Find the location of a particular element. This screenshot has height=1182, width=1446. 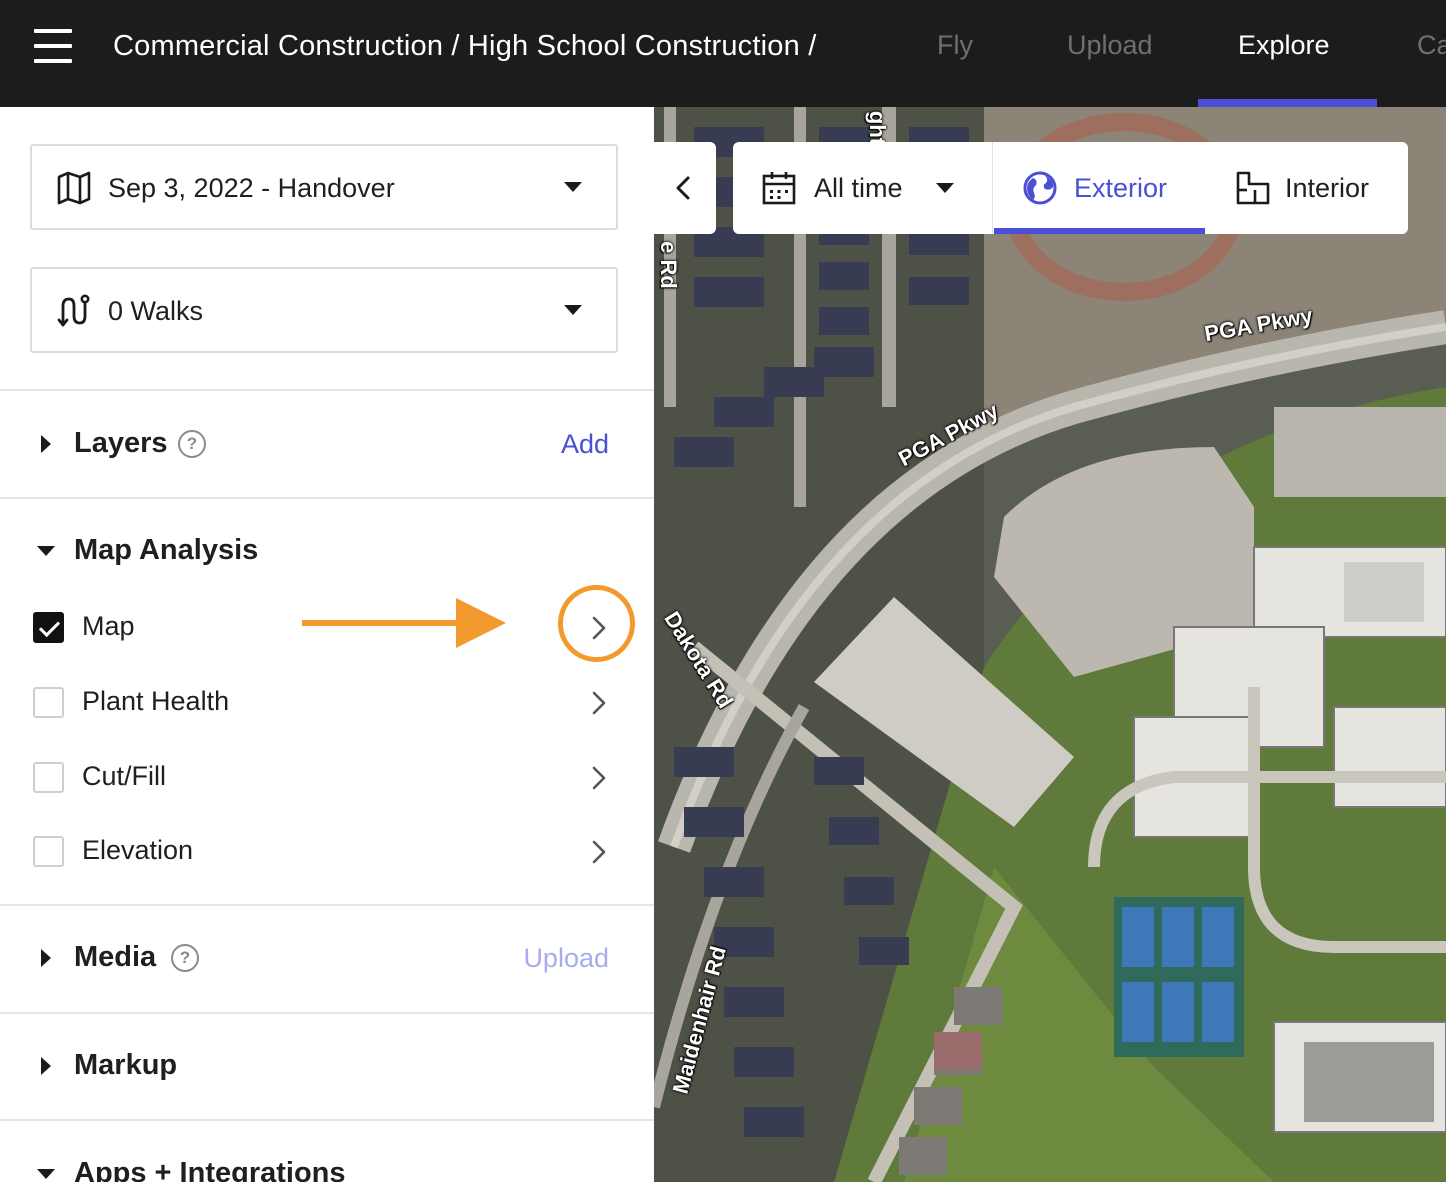

plant-health-checkbox is located at coordinates (48, 702).